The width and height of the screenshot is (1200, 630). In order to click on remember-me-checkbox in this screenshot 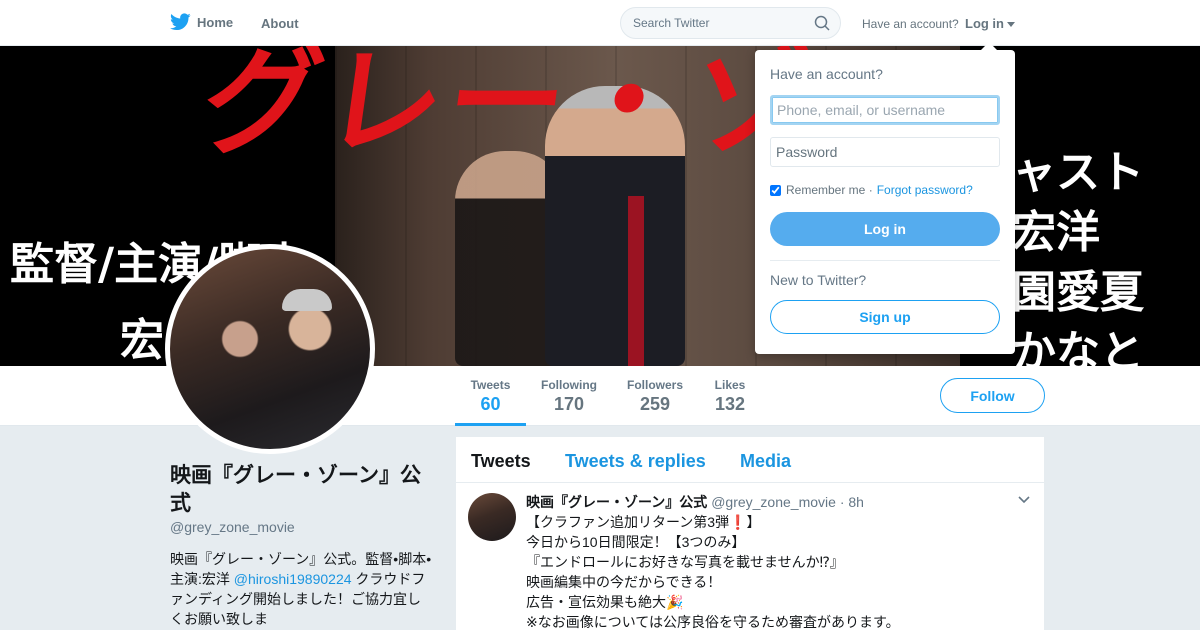, I will do `click(775, 190)`.